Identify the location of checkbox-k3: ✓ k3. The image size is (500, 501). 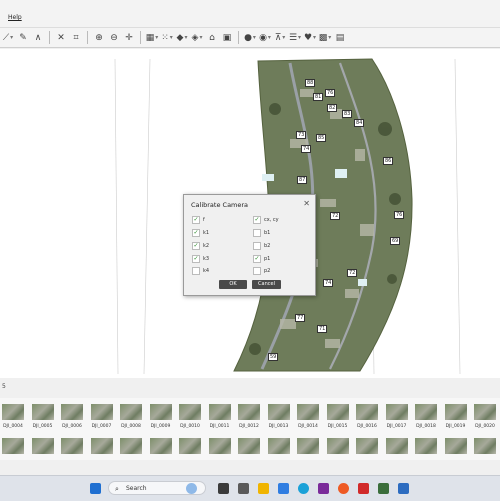
(200, 259).